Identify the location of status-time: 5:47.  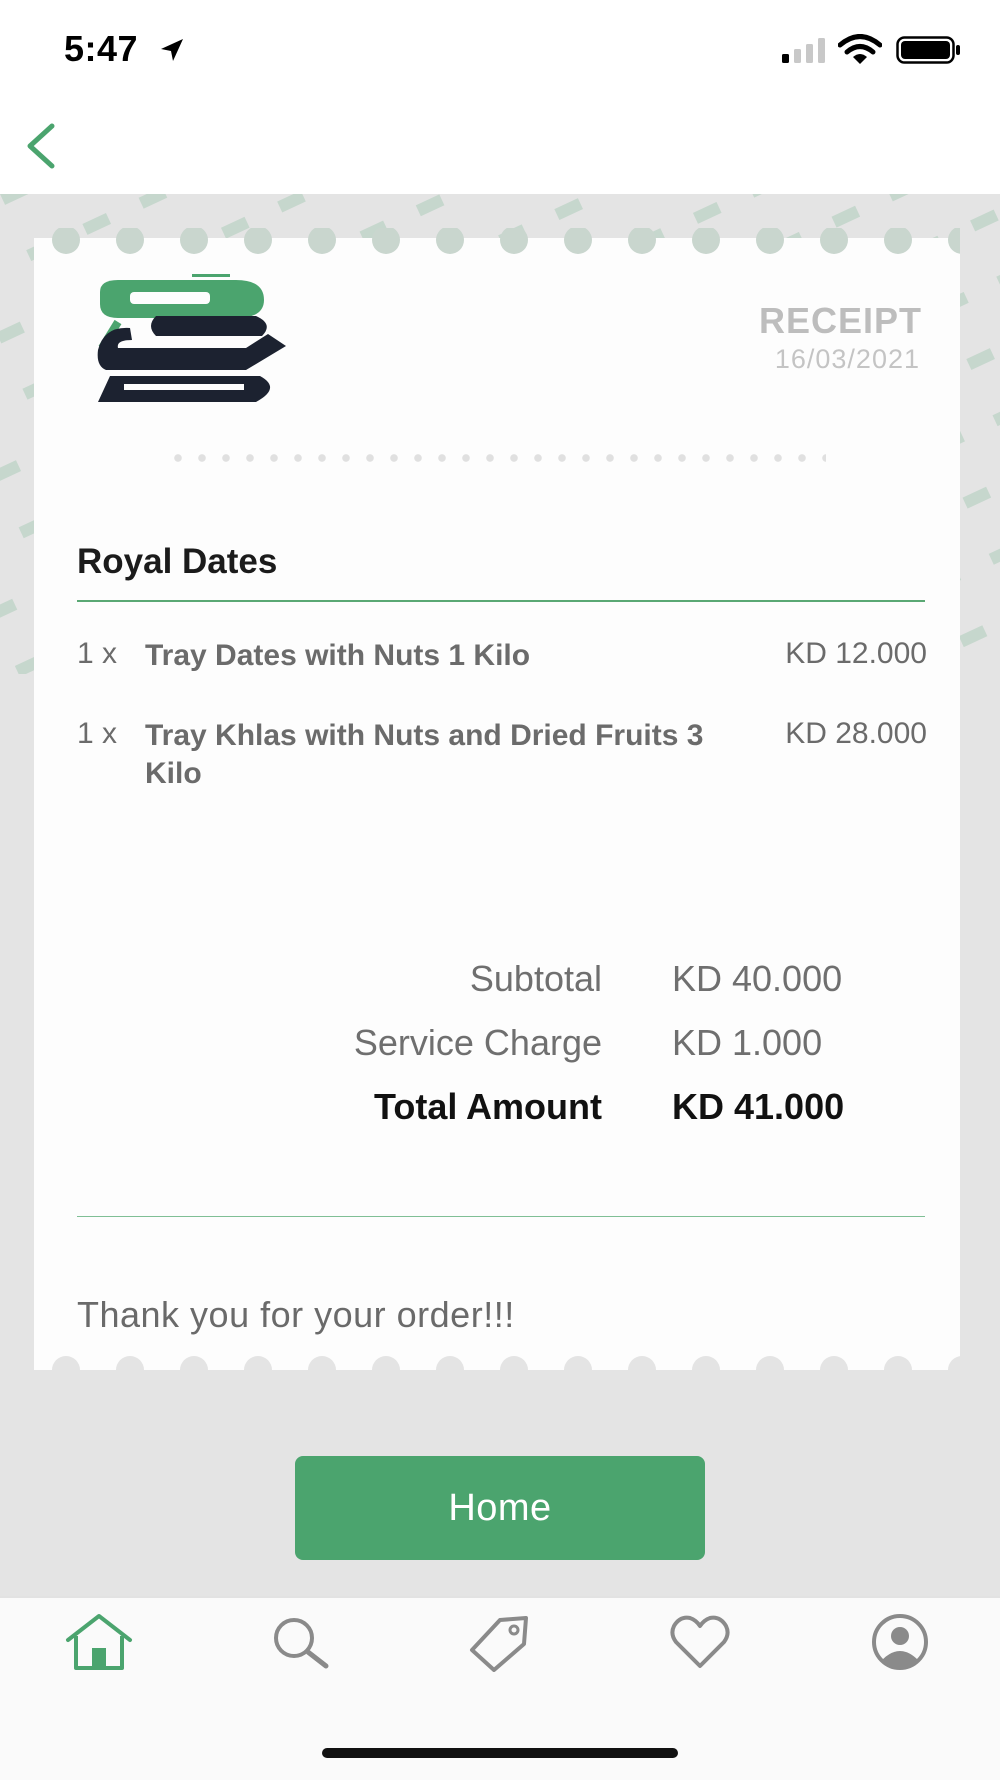
(101, 48).